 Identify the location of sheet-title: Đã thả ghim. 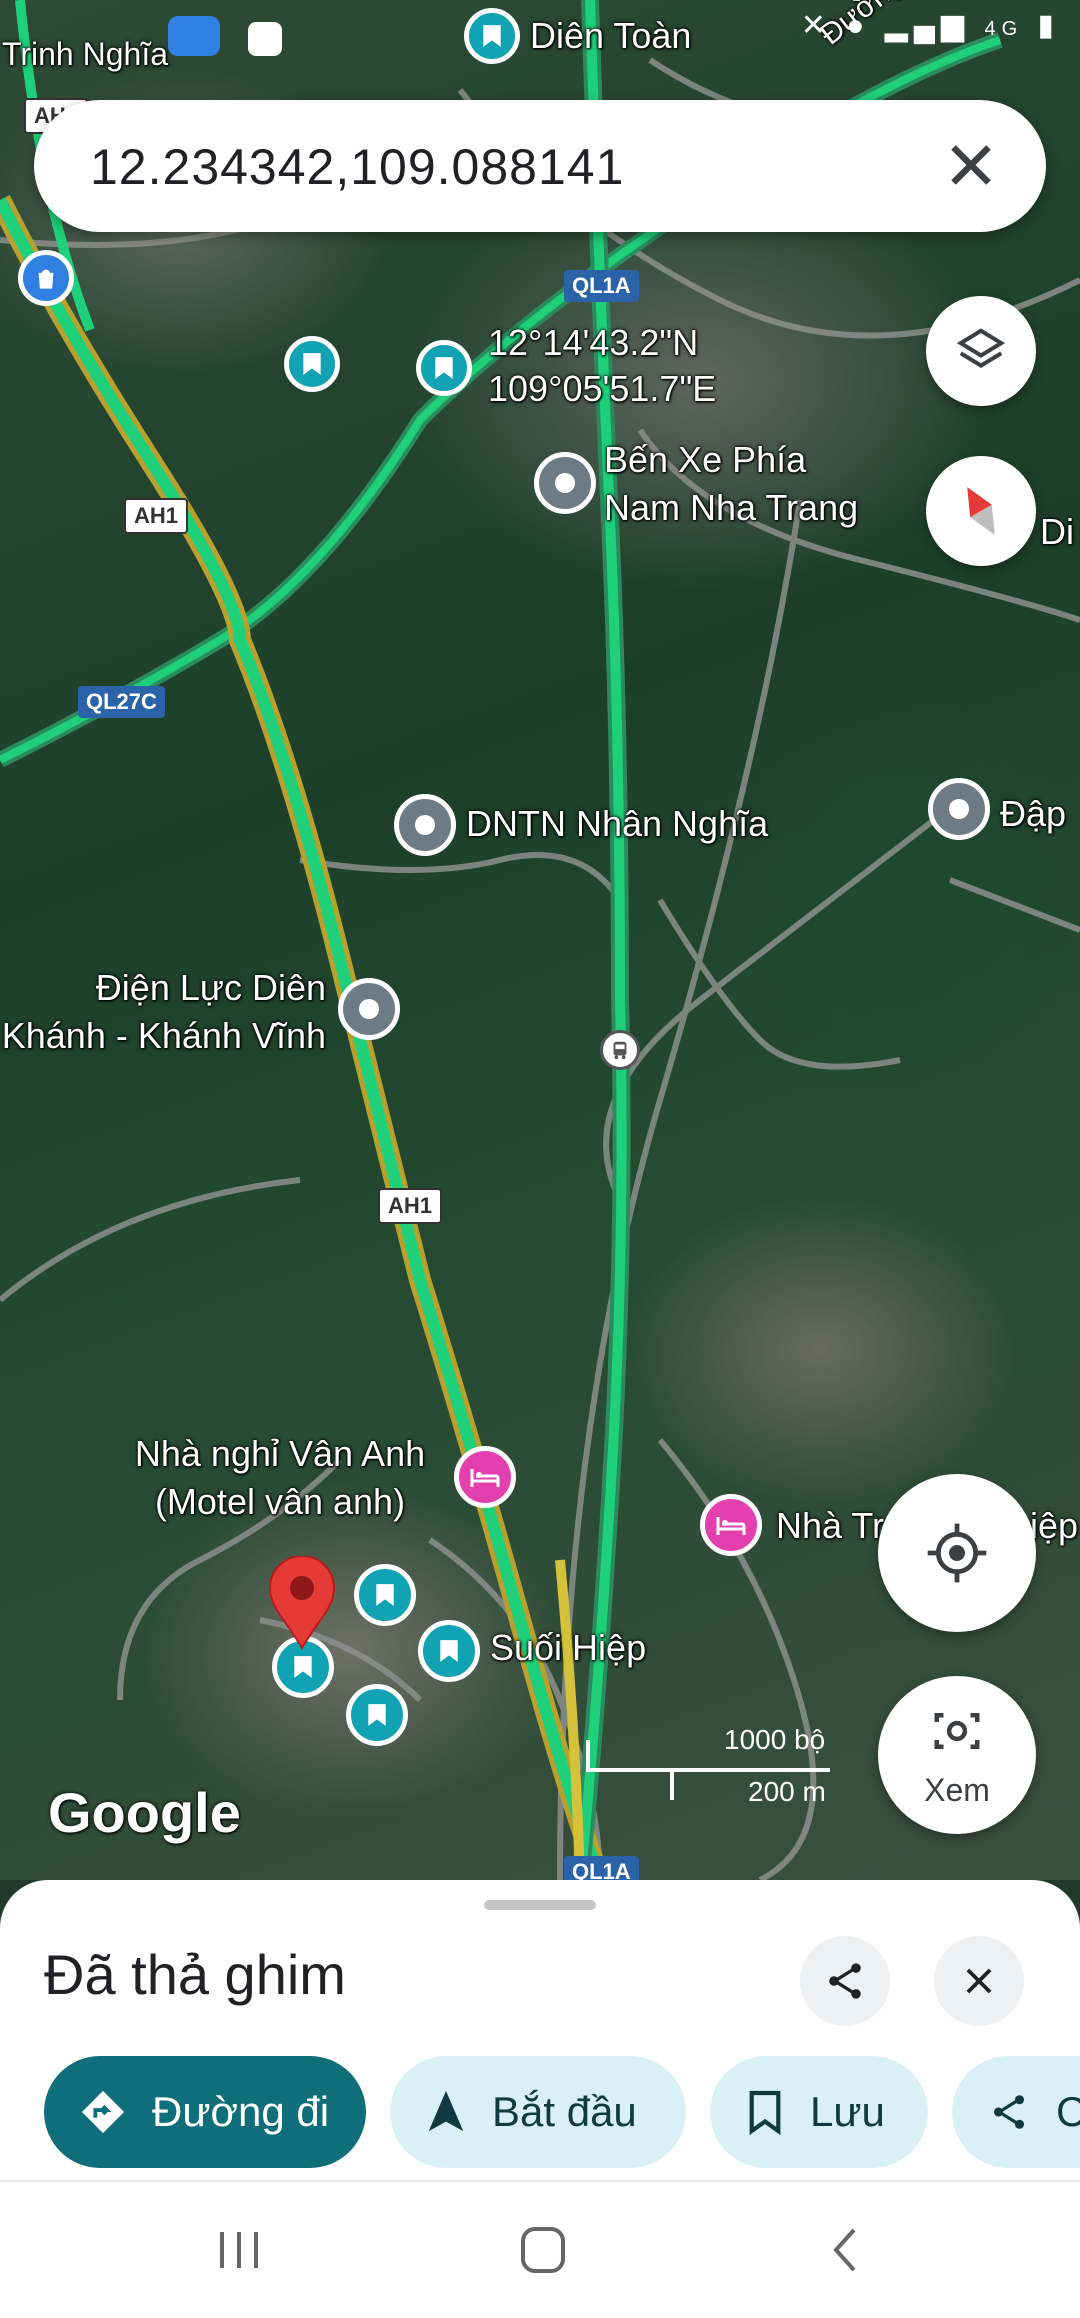
(195, 1974).